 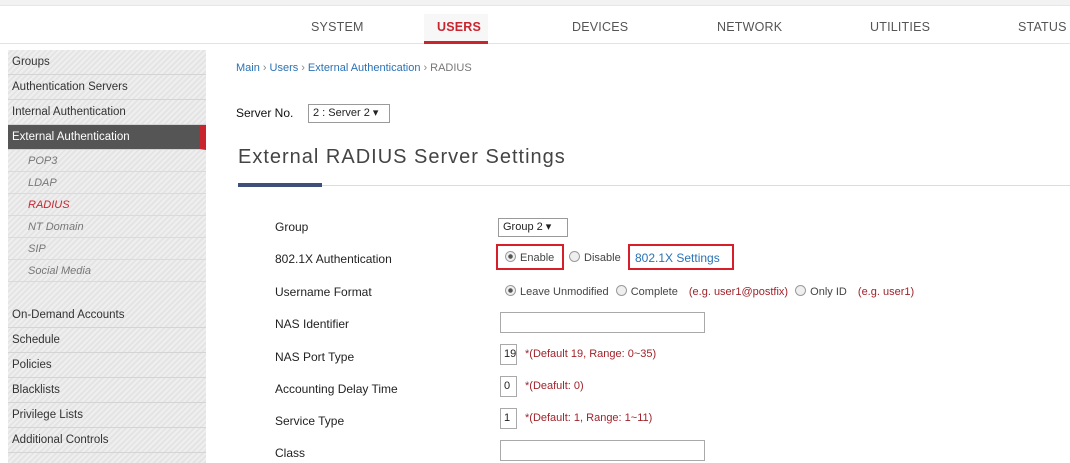 What do you see at coordinates (107, 315) in the screenshot?
I see `sidebar-item-on-demand-accounts: On-Demand Accounts` at bounding box center [107, 315].